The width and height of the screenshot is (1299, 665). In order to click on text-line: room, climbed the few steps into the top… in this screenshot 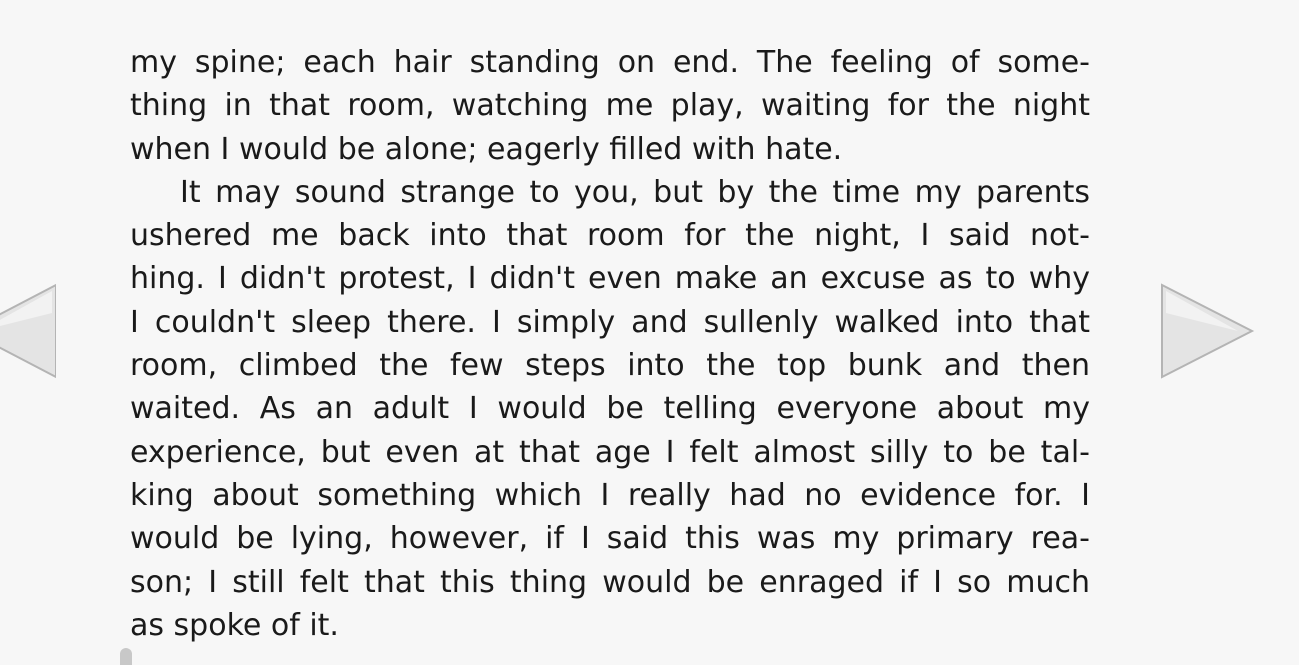, I will do `click(610, 366)`.